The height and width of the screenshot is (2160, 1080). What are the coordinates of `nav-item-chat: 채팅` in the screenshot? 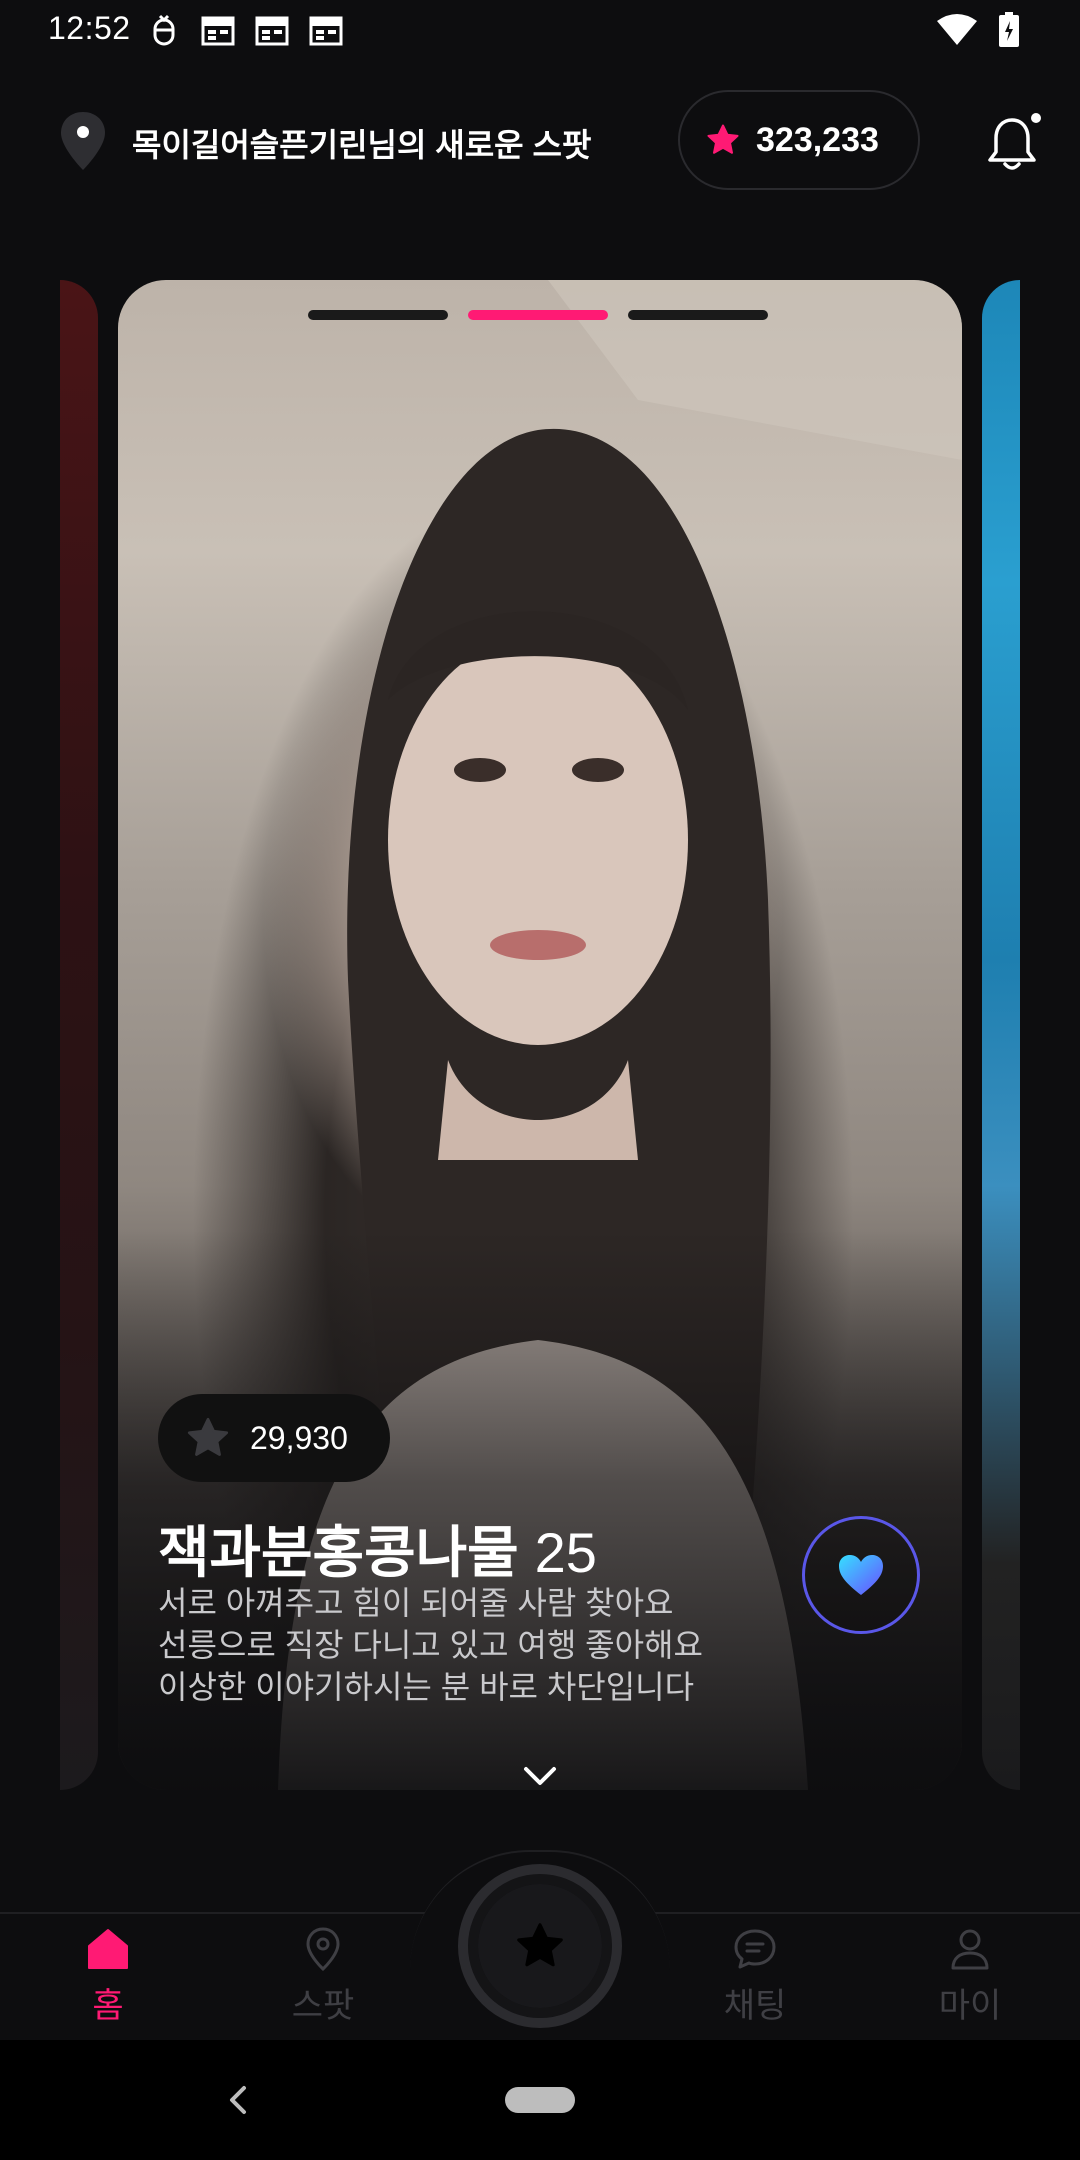 It's located at (755, 1976).